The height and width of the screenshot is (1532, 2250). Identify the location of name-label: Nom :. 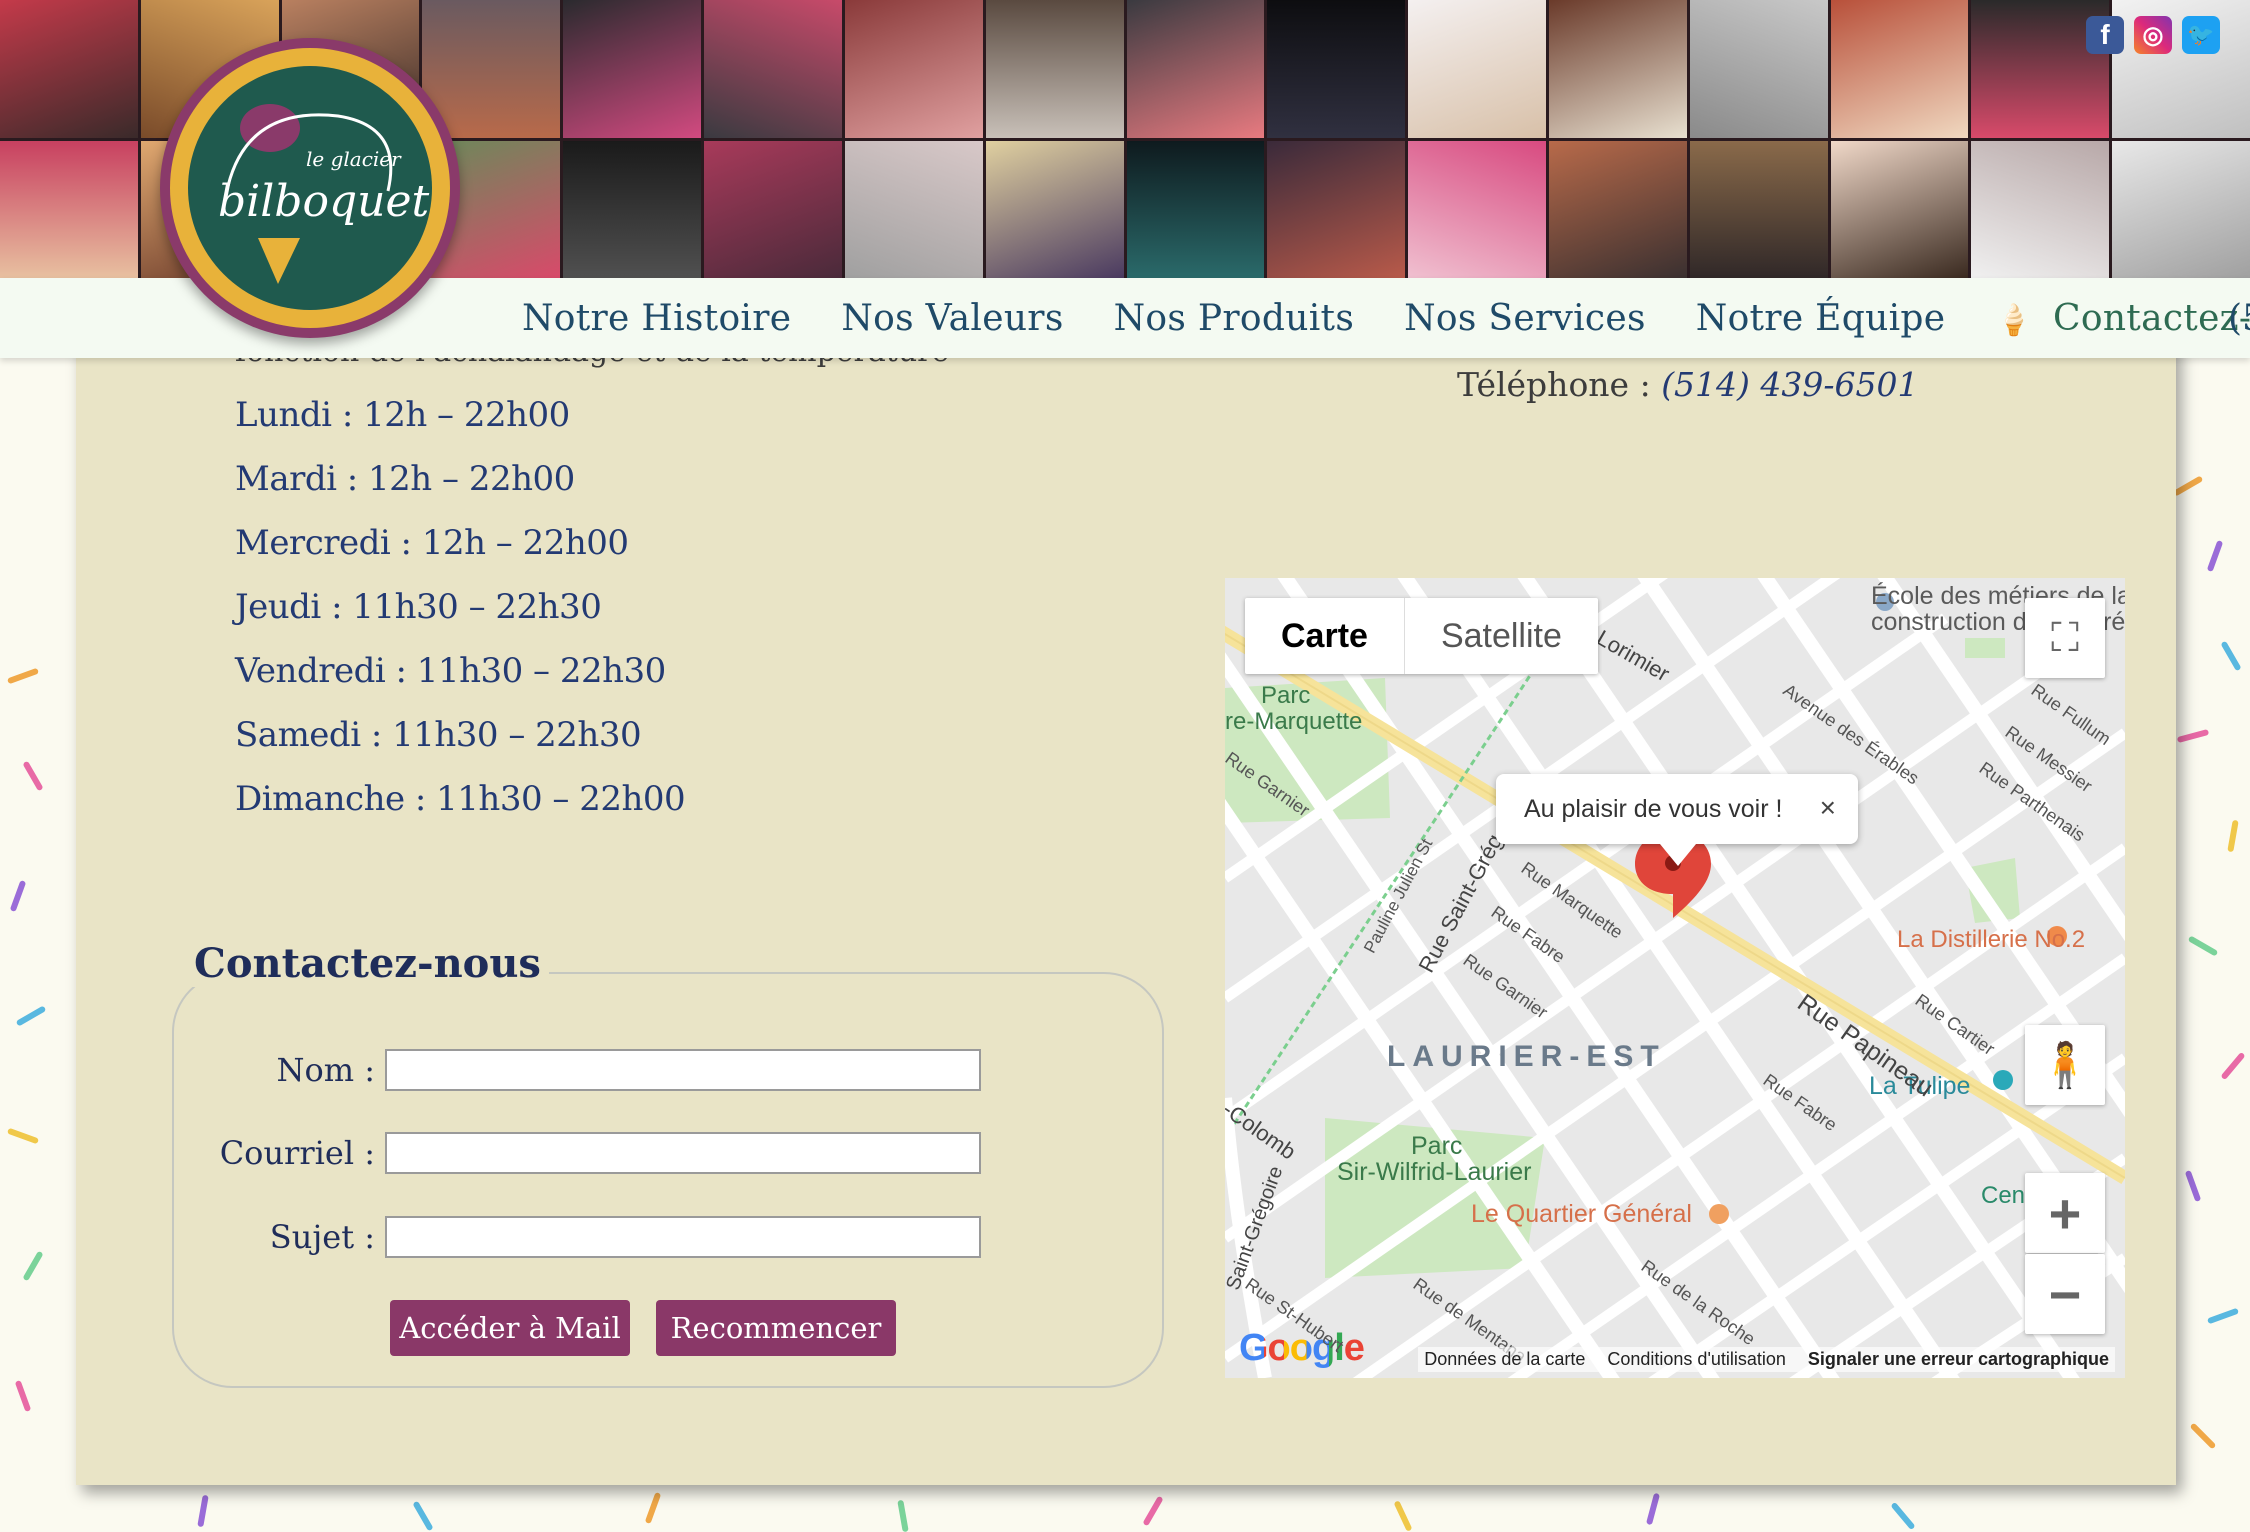
(325, 1070).